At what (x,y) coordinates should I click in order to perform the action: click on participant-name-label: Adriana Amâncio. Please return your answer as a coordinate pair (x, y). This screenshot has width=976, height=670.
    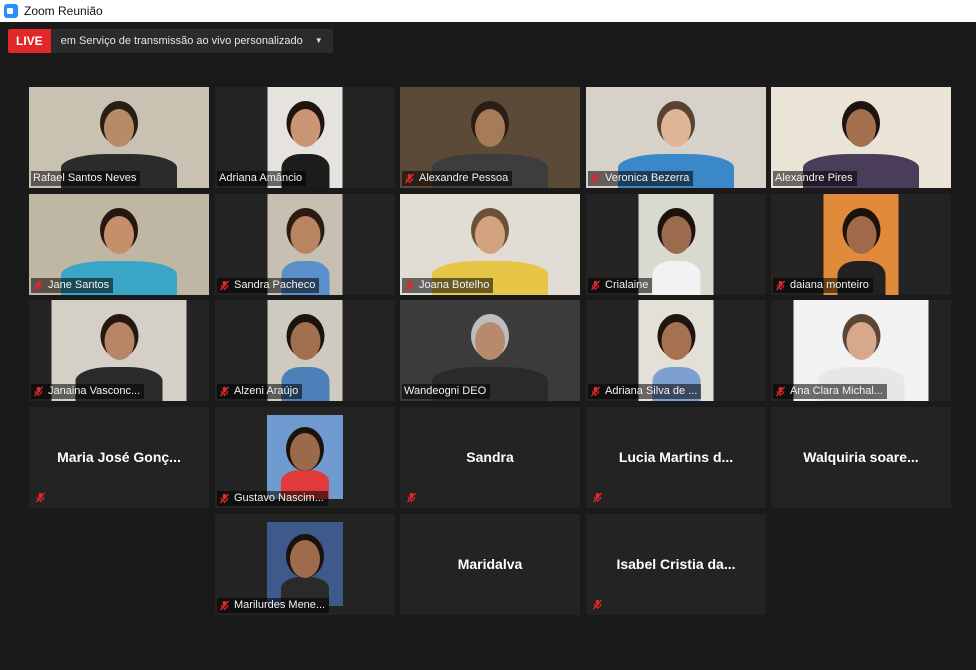
    Looking at the image, I should click on (262, 178).